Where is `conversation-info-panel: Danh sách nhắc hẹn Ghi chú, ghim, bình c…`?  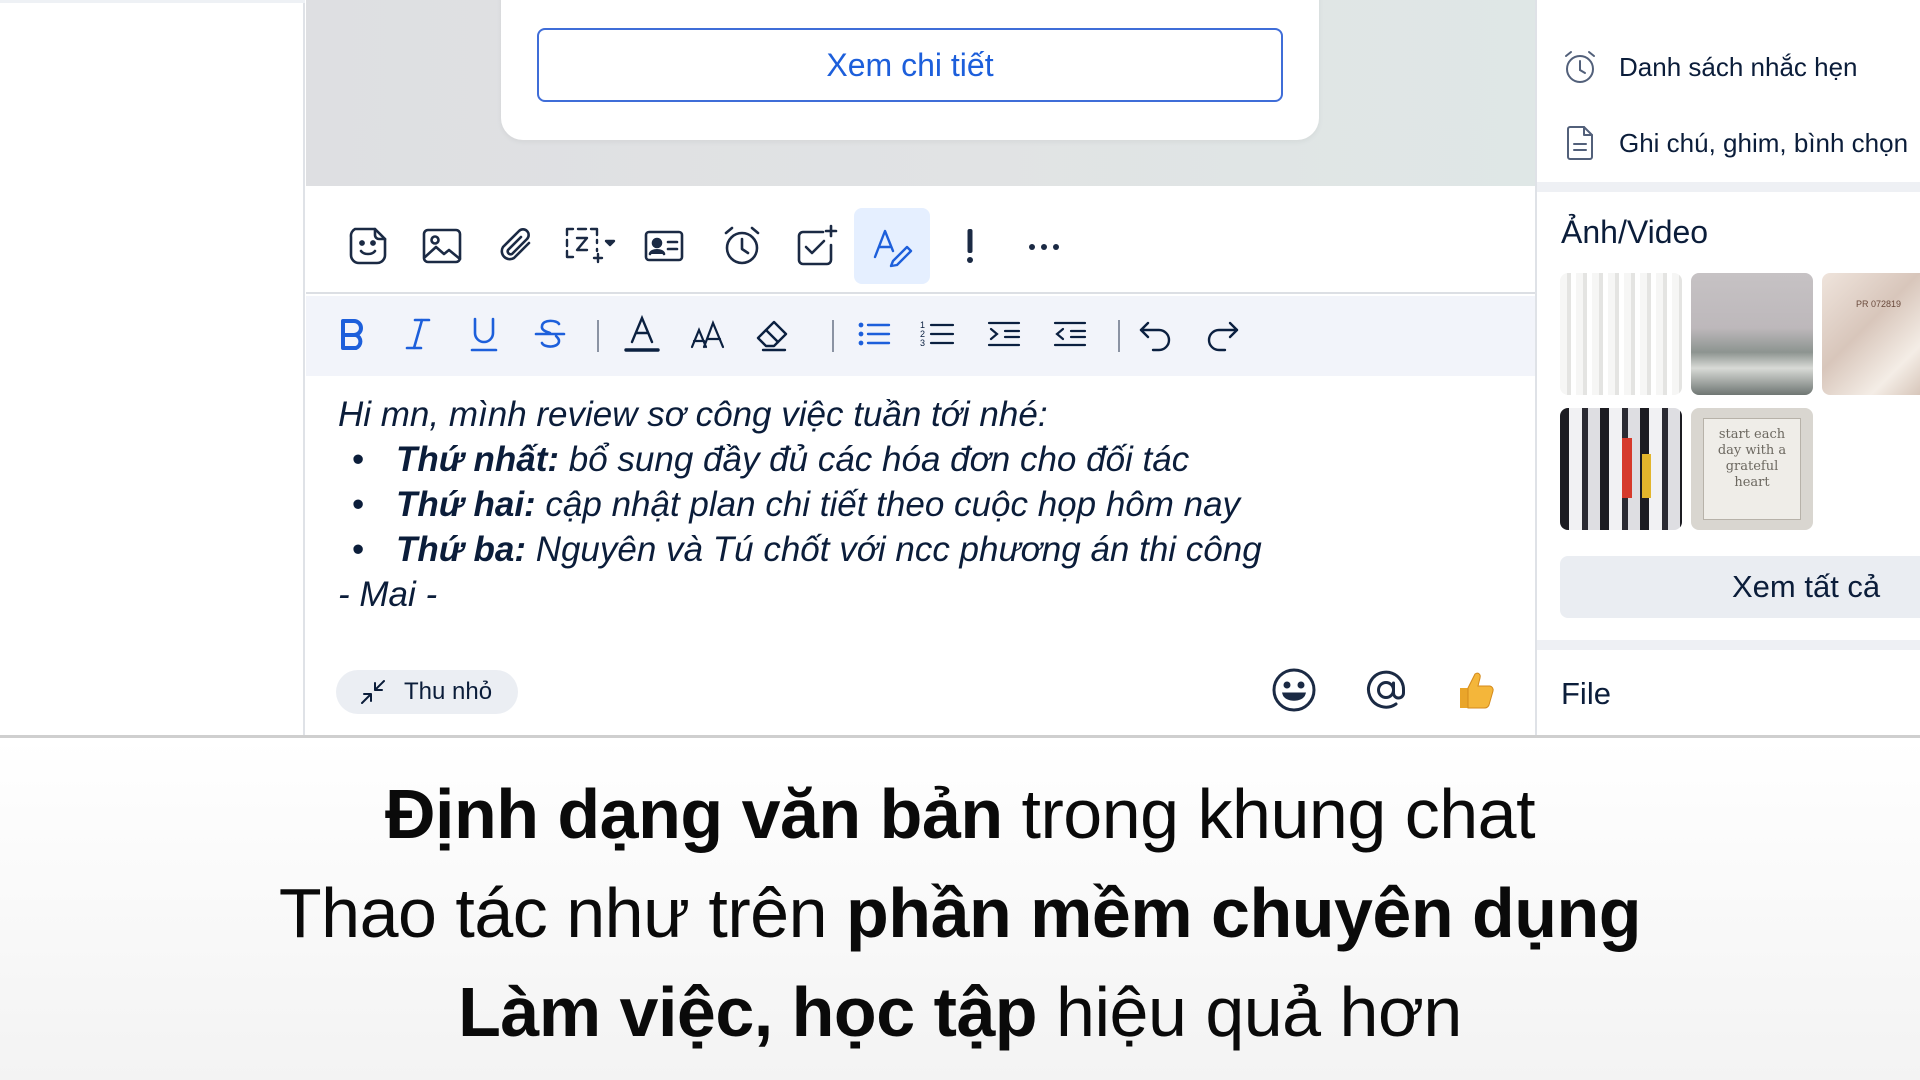 conversation-info-panel: Danh sách nhắc hẹn Ghi chú, ghim, bình c… is located at coordinates (1727, 367).